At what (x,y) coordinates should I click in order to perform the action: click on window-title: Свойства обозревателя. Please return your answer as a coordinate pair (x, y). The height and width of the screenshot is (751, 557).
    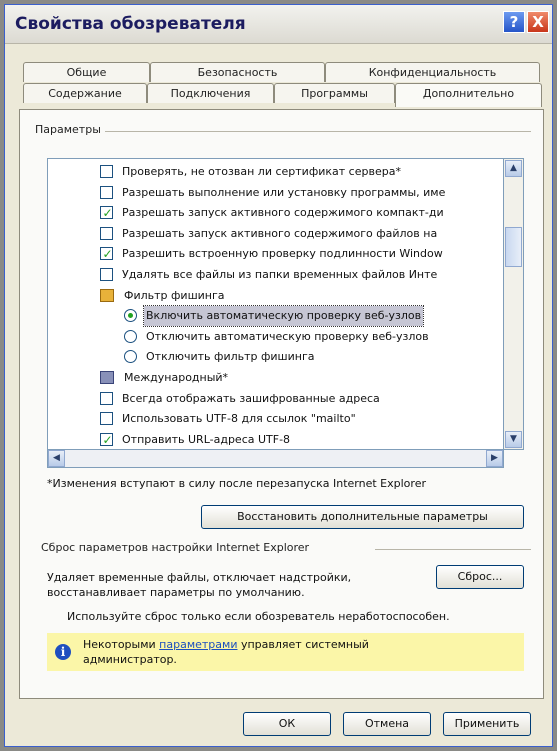
    Looking at the image, I should click on (130, 24).